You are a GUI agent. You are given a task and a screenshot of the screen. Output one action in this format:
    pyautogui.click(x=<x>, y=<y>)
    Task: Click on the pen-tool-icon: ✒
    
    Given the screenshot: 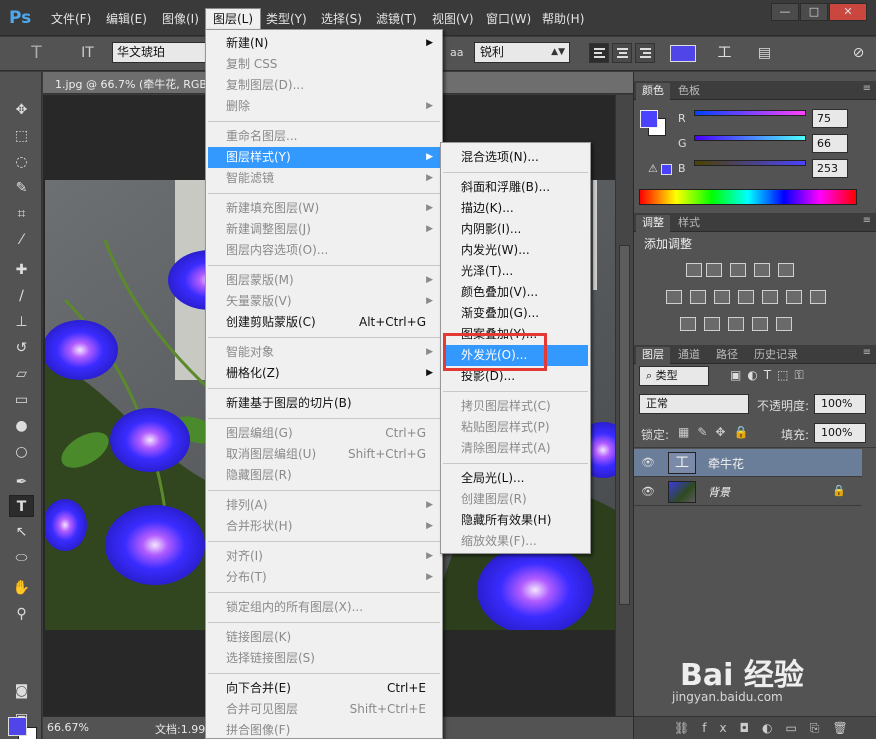 What is the action you would take?
    pyautogui.click(x=21, y=482)
    